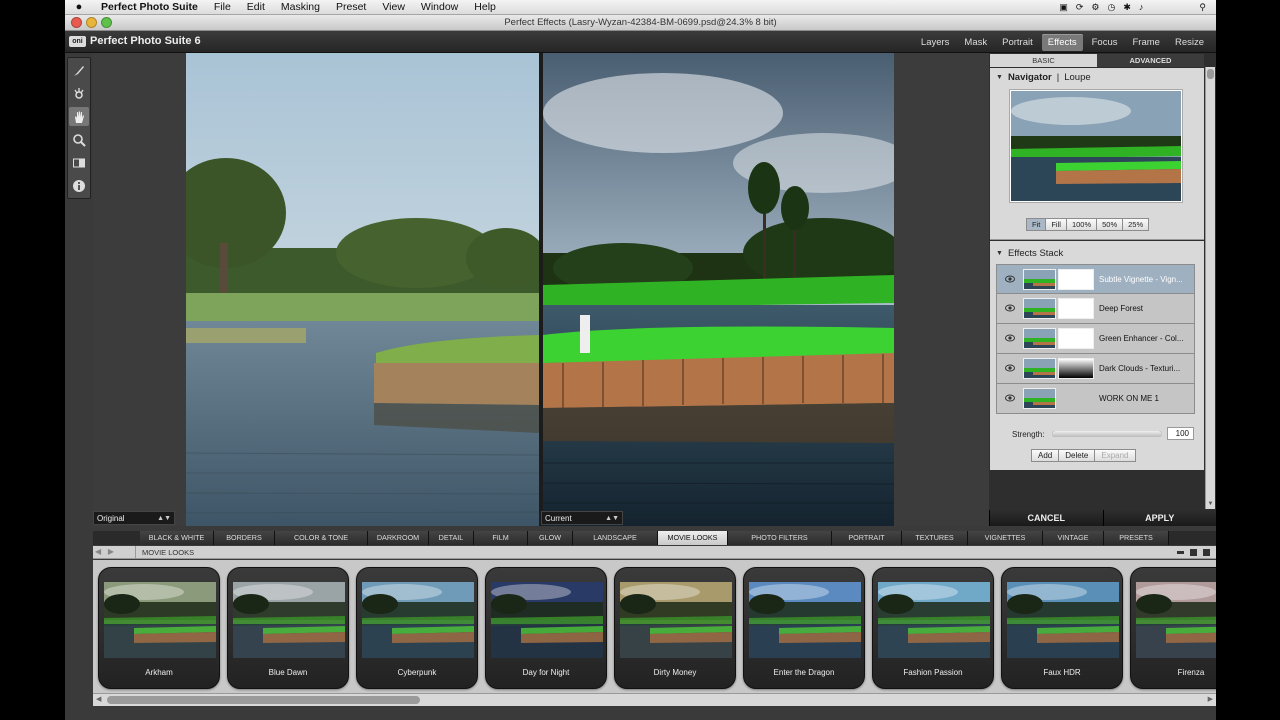  I want to click on bluetooth-icon: ✱, so click(1127, 7).